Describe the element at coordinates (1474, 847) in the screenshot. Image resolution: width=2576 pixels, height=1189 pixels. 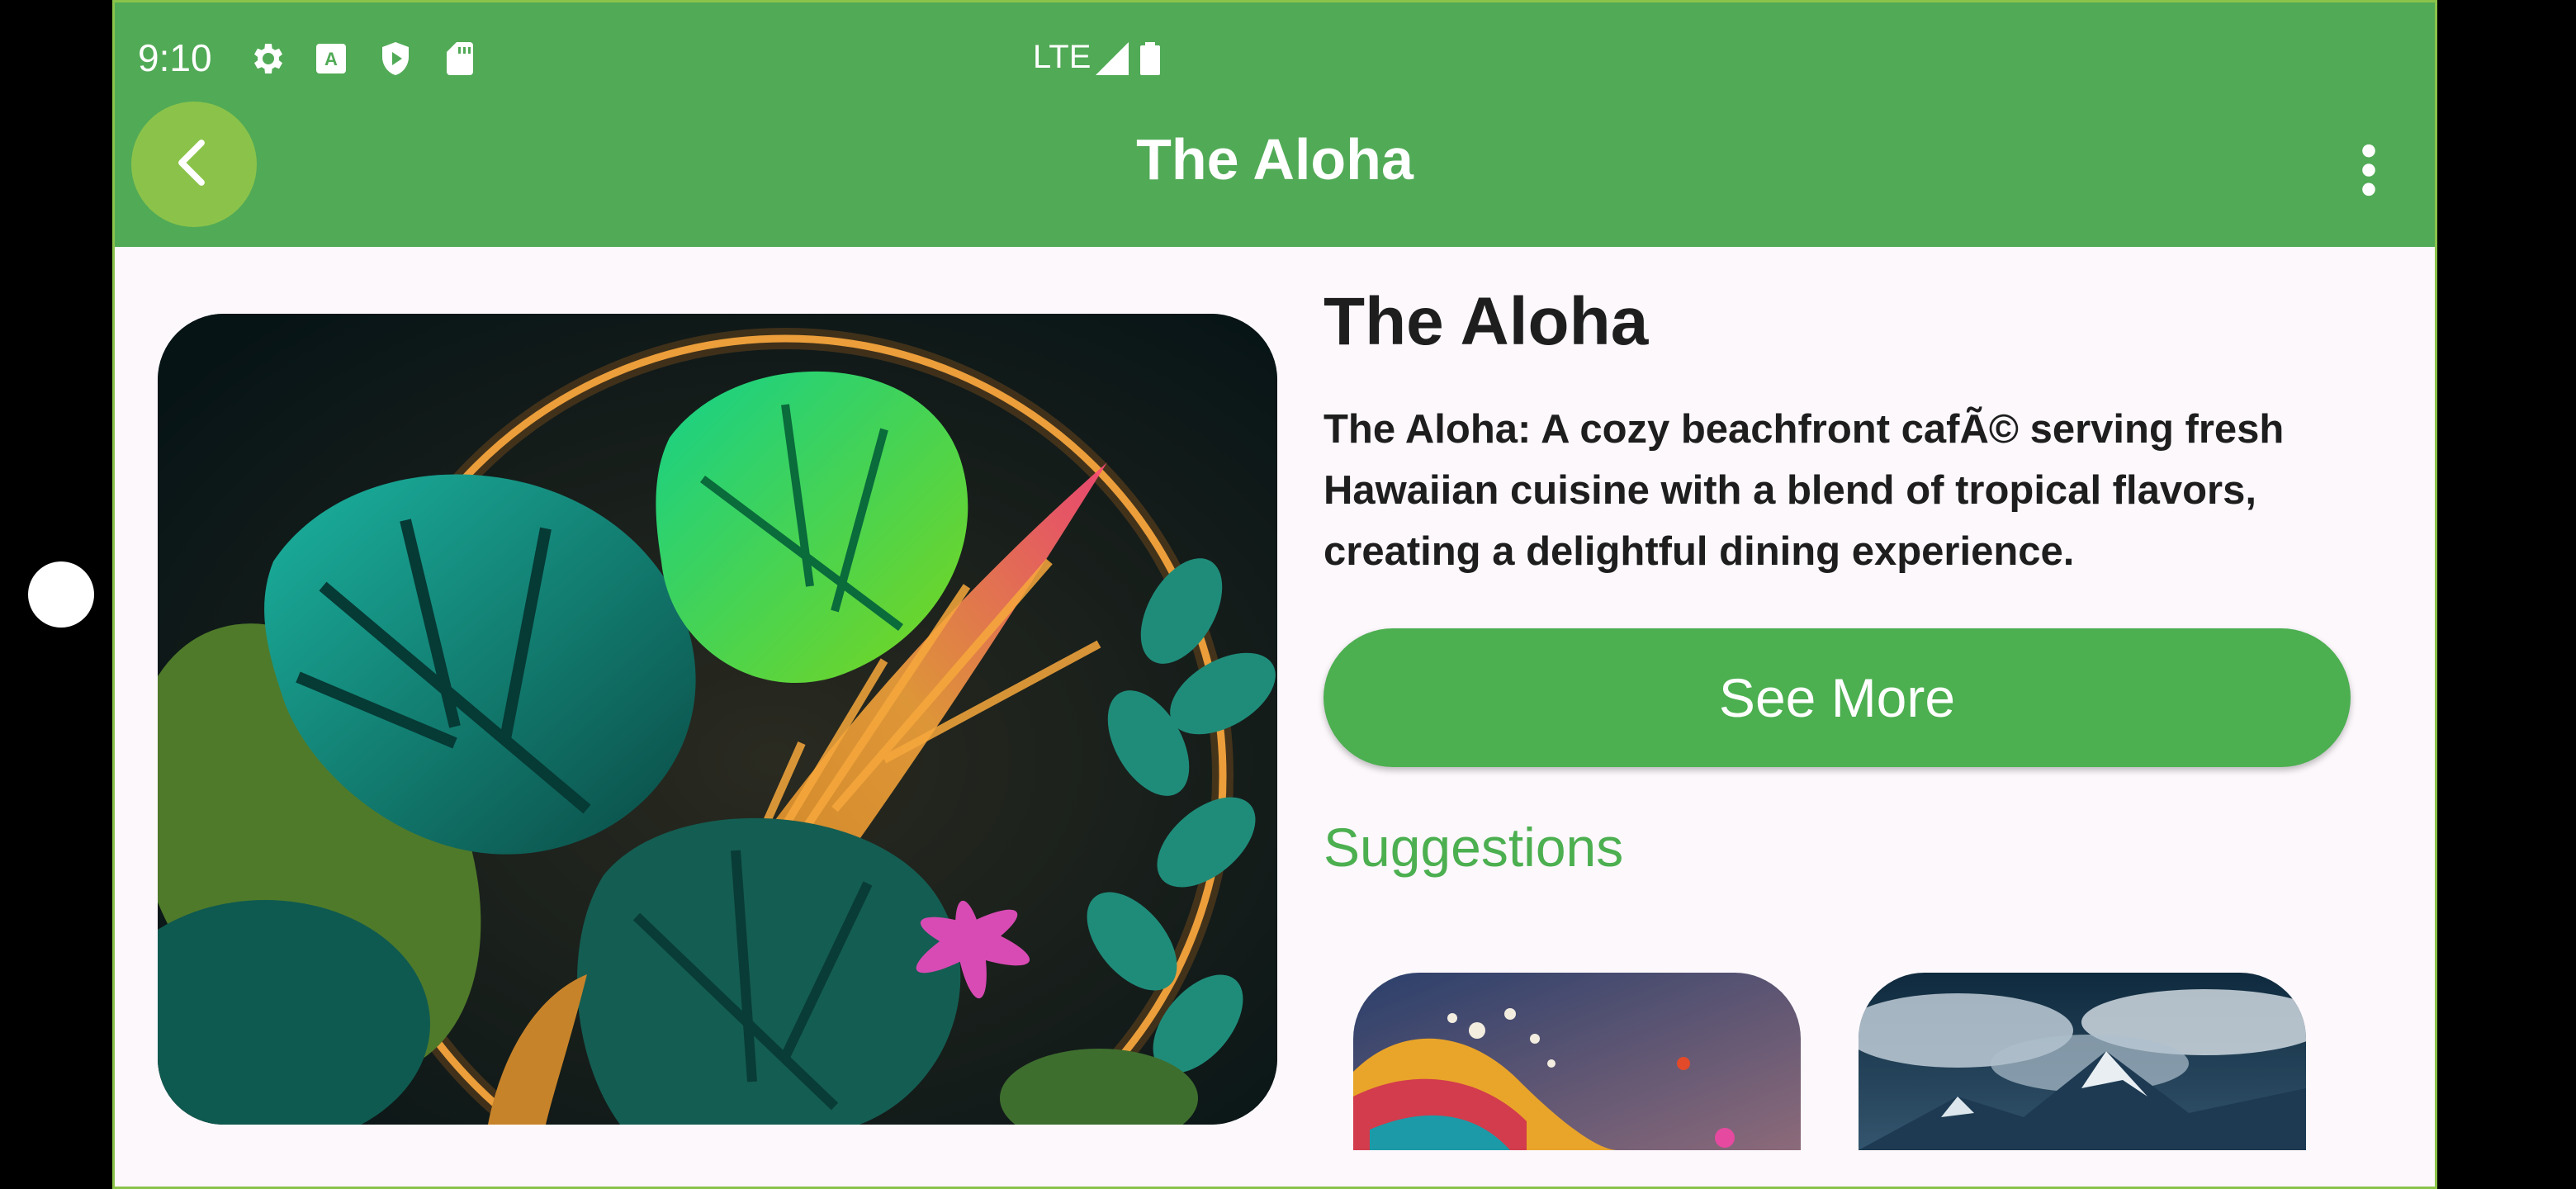
I see `suggestions-heading: Suggestions` at that location.